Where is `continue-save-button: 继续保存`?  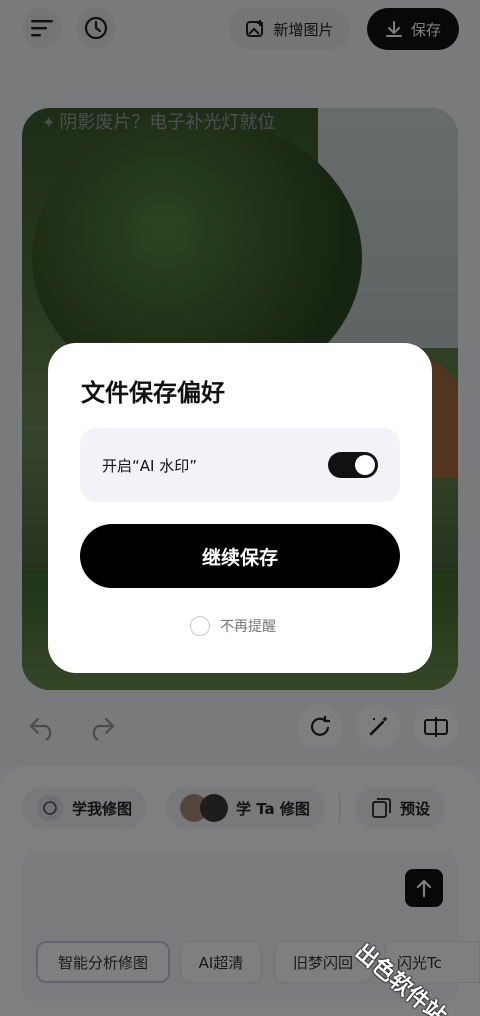
continue-save-button: 继续保存 is located at coordinates (240, 556).